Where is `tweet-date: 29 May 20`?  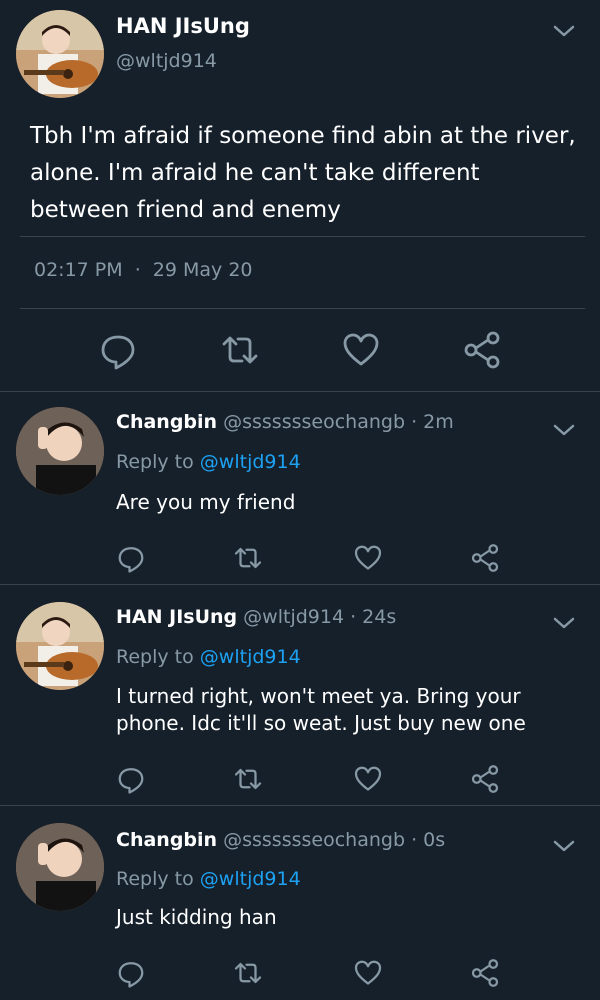
tweet-date: 29 May 20 is located at coordinates (202, 270).